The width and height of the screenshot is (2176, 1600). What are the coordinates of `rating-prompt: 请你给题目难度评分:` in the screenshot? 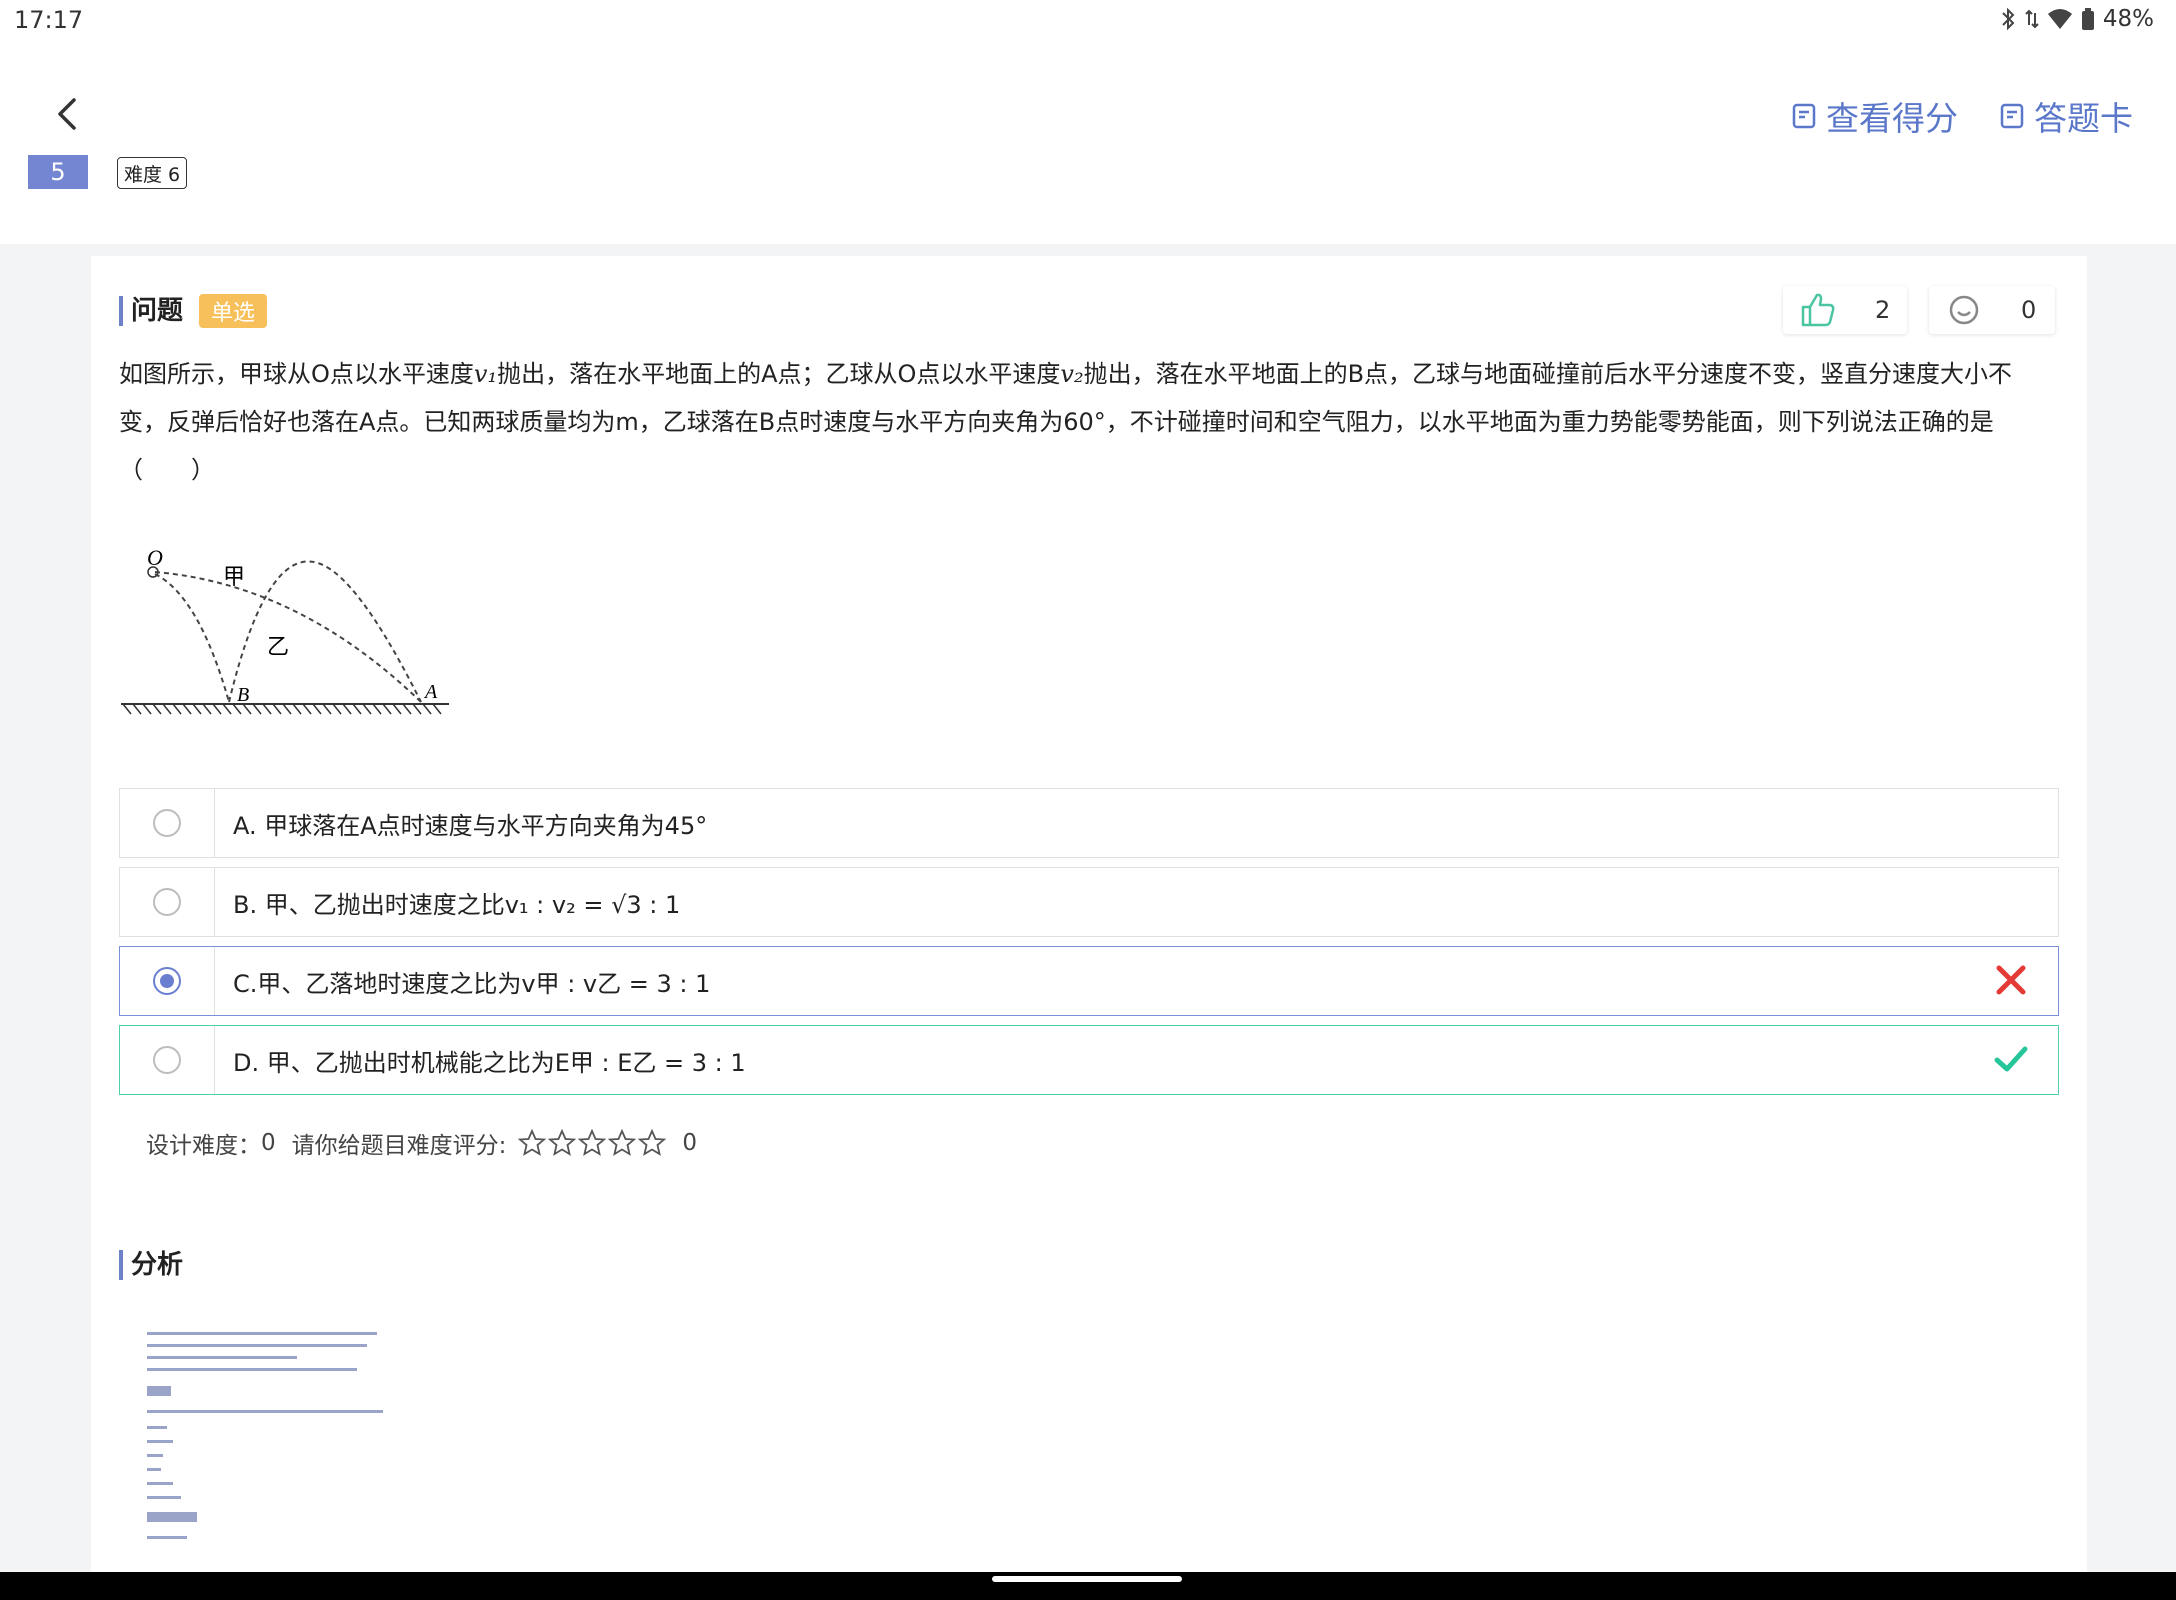 It's located at (399, 1146).